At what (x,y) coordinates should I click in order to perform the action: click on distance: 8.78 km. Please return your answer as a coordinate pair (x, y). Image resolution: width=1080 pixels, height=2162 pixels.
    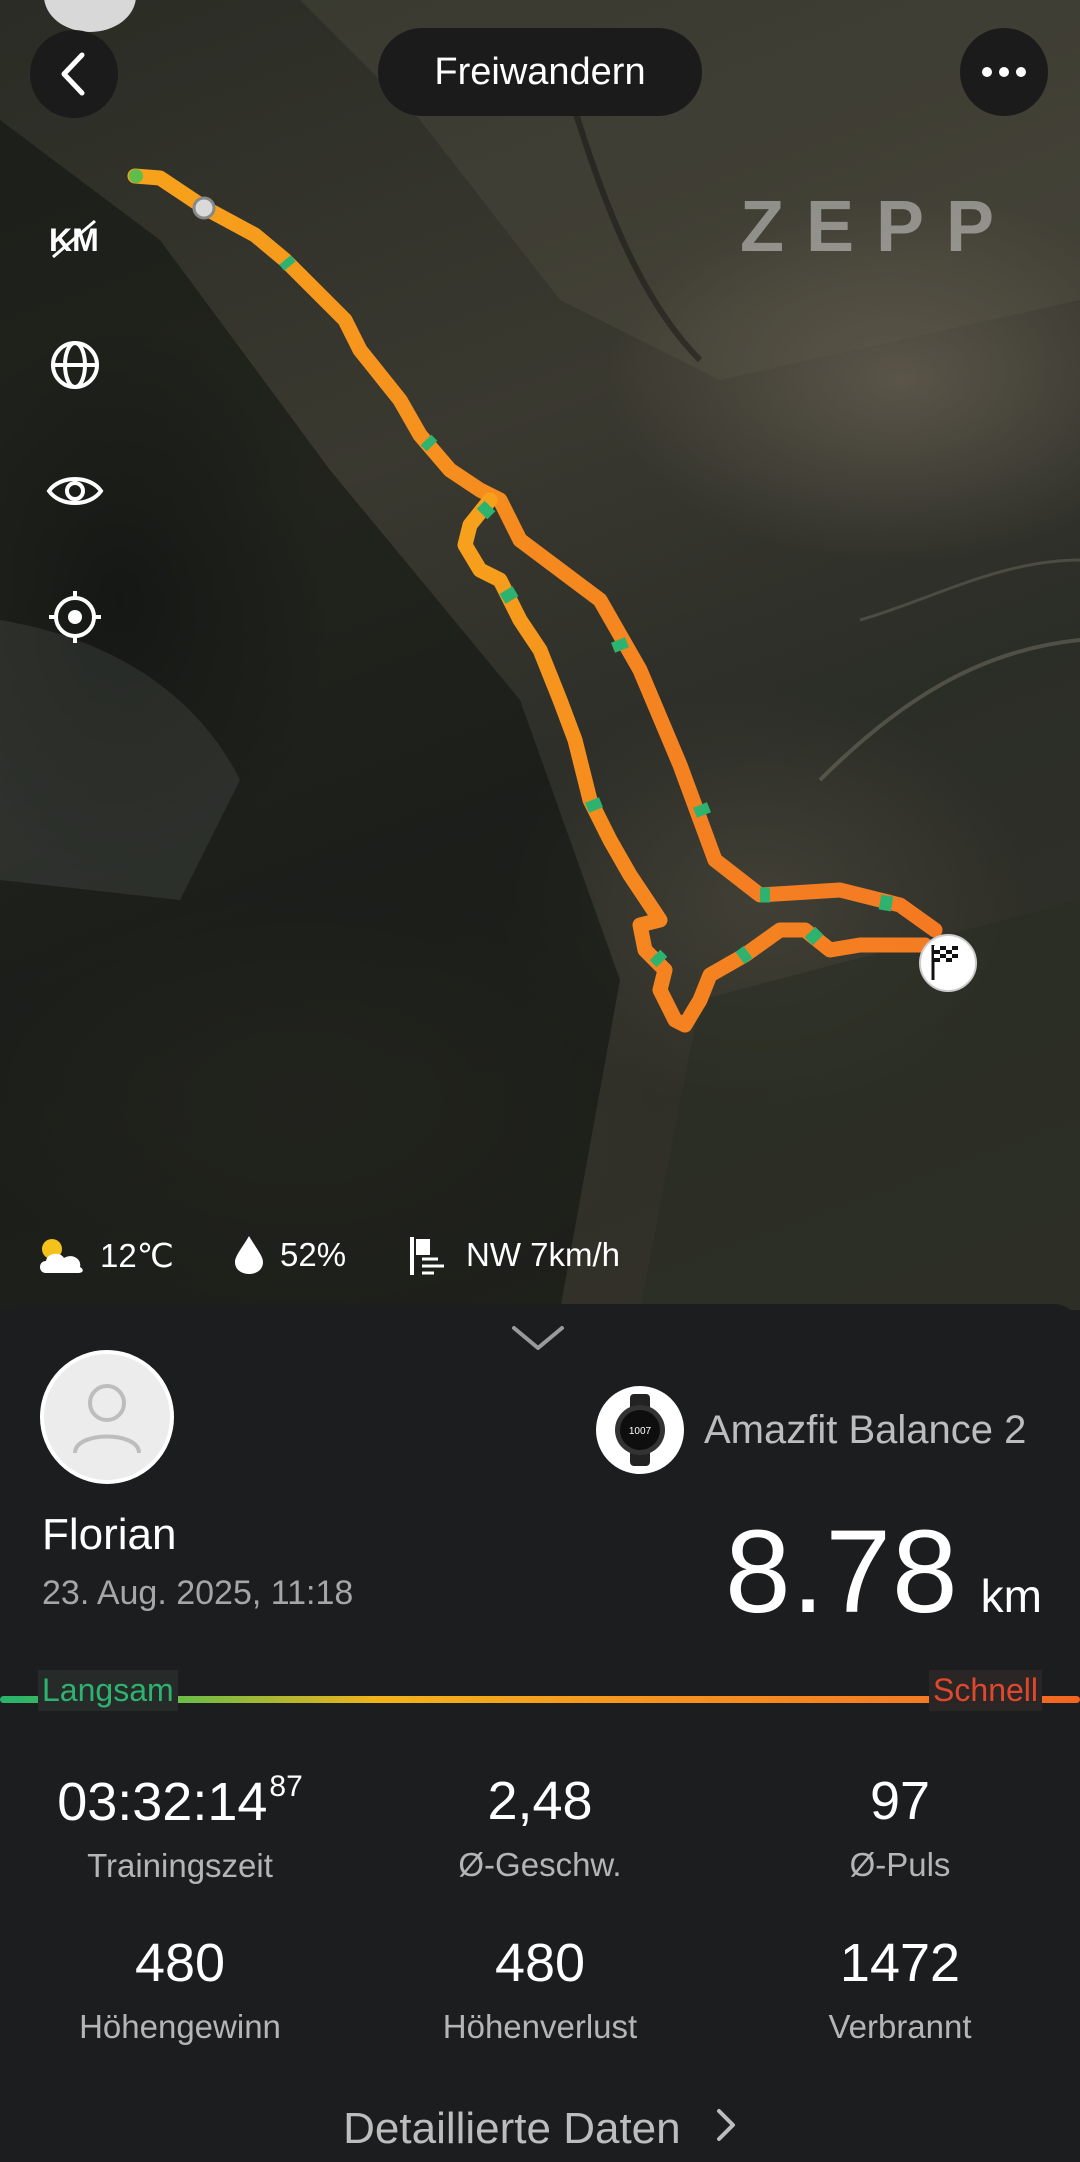
    Looking at the image, I should click on (883, 1572).